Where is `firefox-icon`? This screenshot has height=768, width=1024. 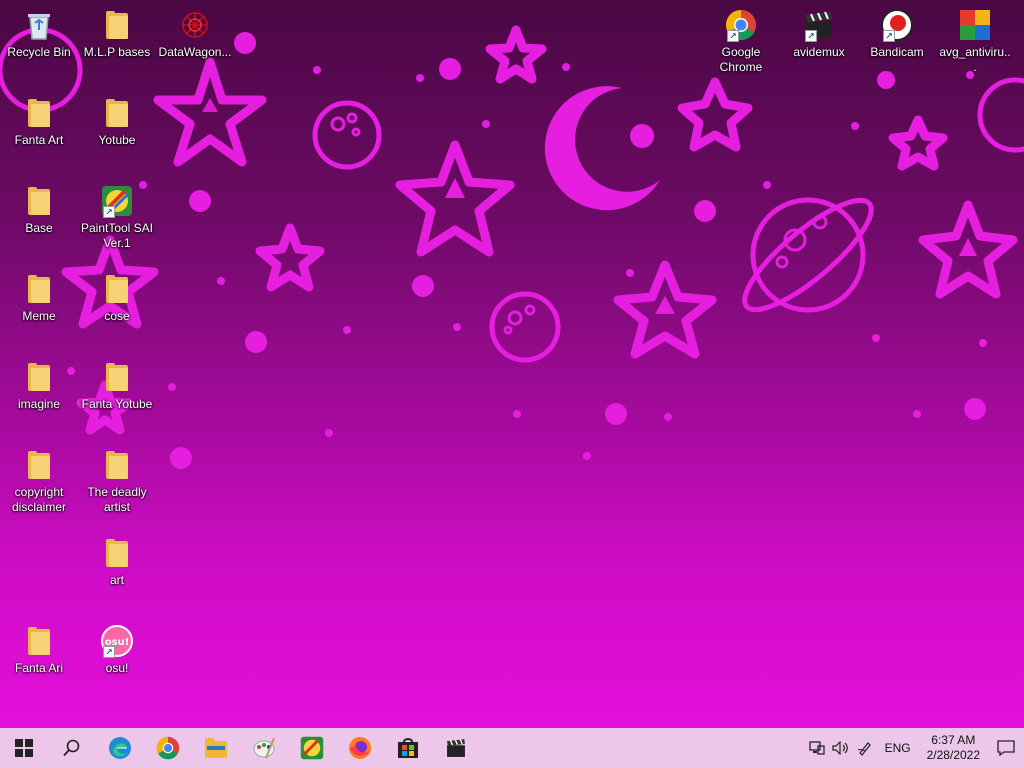
firefox-icon is located at coordinates (360, 748).